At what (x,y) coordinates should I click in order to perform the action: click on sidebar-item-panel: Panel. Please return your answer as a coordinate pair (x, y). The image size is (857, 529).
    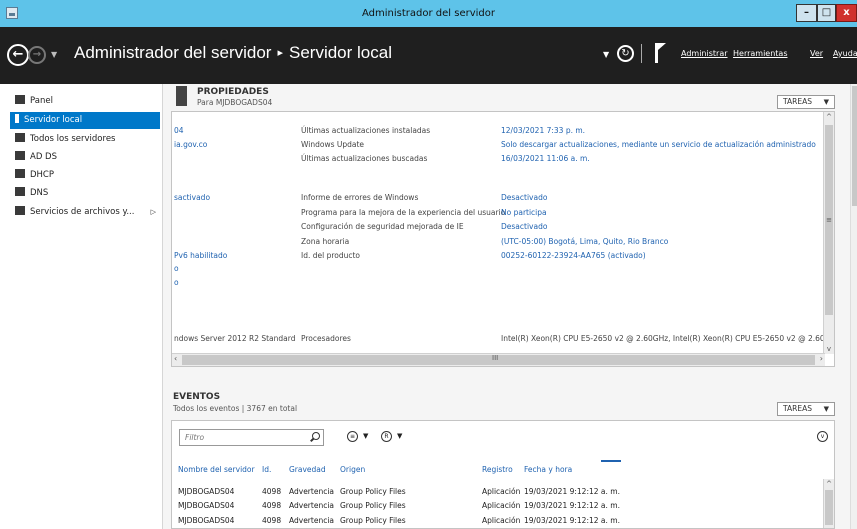
    Looking at the image, I should click on (85, 101).